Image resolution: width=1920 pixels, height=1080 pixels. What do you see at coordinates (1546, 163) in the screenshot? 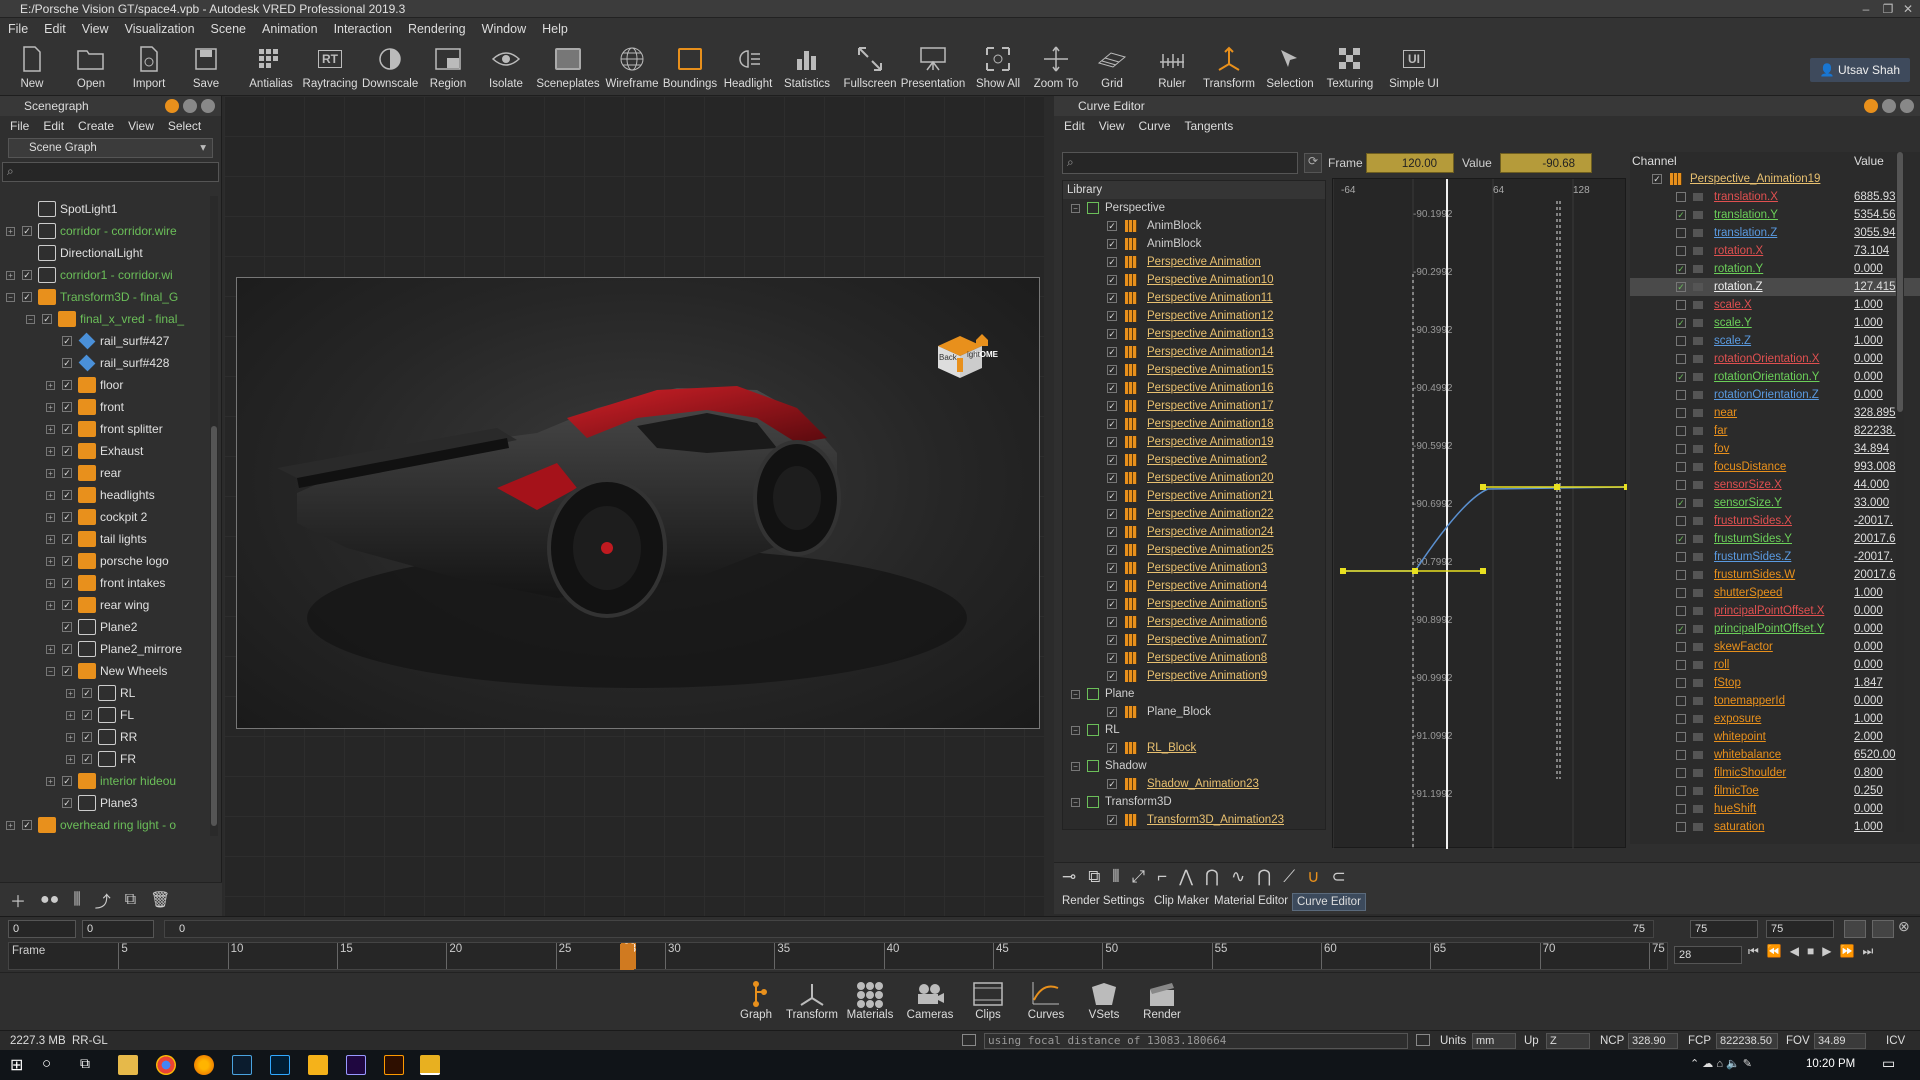
I see `value-field: -90.68` at bounding box center [1546, 163].